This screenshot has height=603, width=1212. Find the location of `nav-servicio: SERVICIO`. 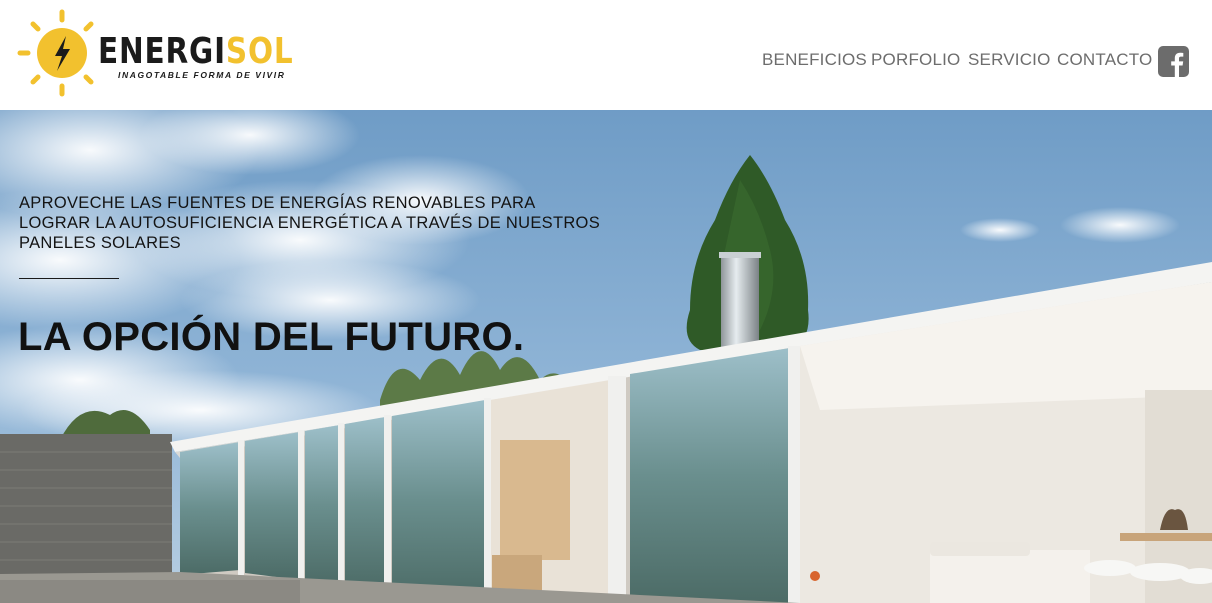

nav-servicio: SERVICIO is located at coordinates (1009, 60).